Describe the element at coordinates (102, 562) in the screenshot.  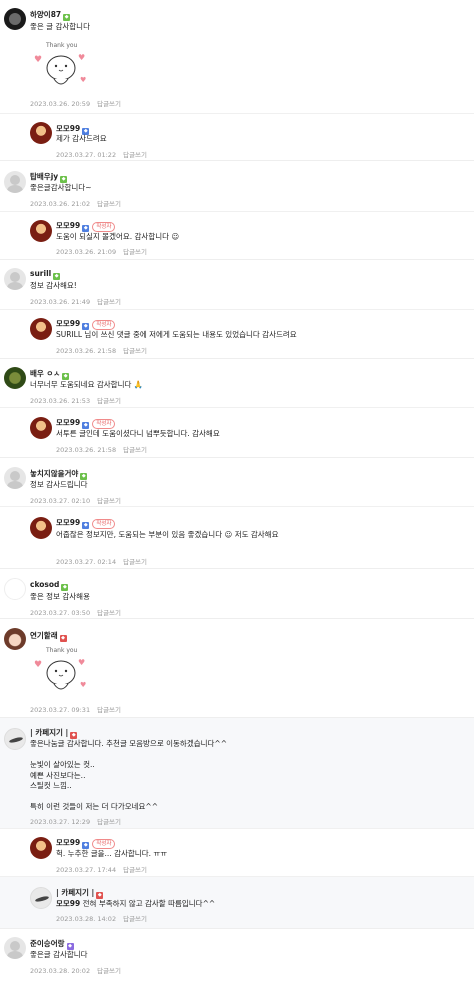
I see `comment-meta: 2023.03.27. 02:14 답글쓰기` at that location.